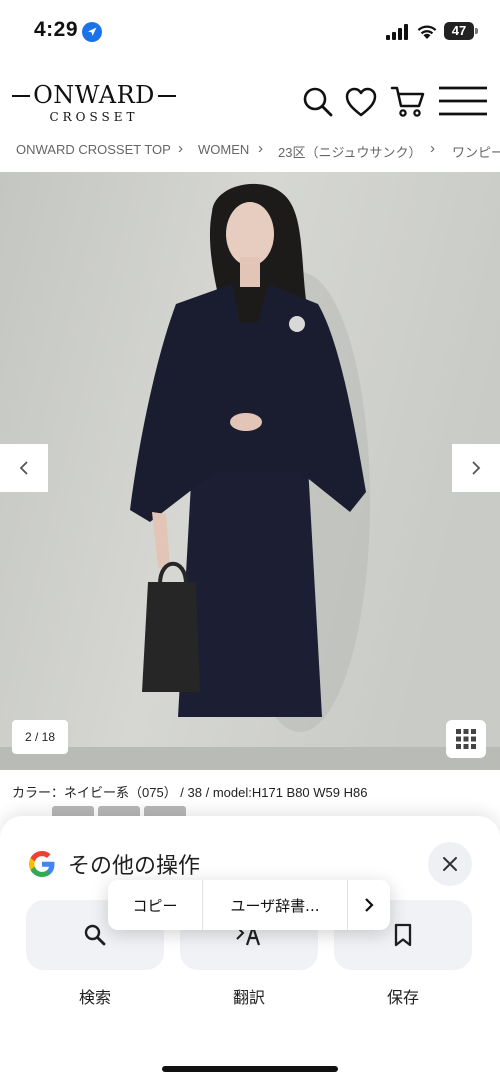 Image resolution: width=500 pixels, height=1080 pixels. What do you see at coordinates (427, 32) in the screenshot?
I see `wifi-icon` at bounding box center [427, 32].